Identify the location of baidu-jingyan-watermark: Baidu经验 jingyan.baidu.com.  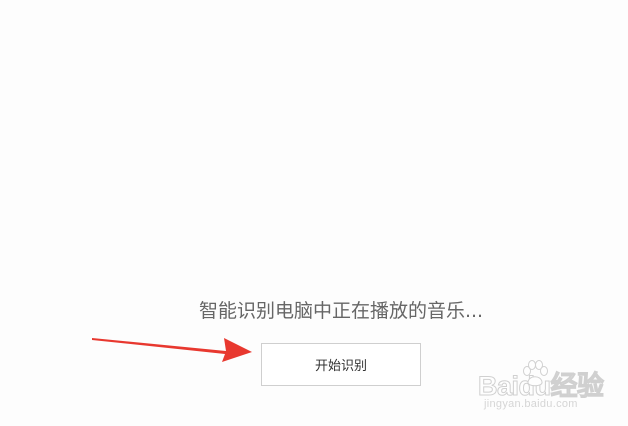
(551, 387).